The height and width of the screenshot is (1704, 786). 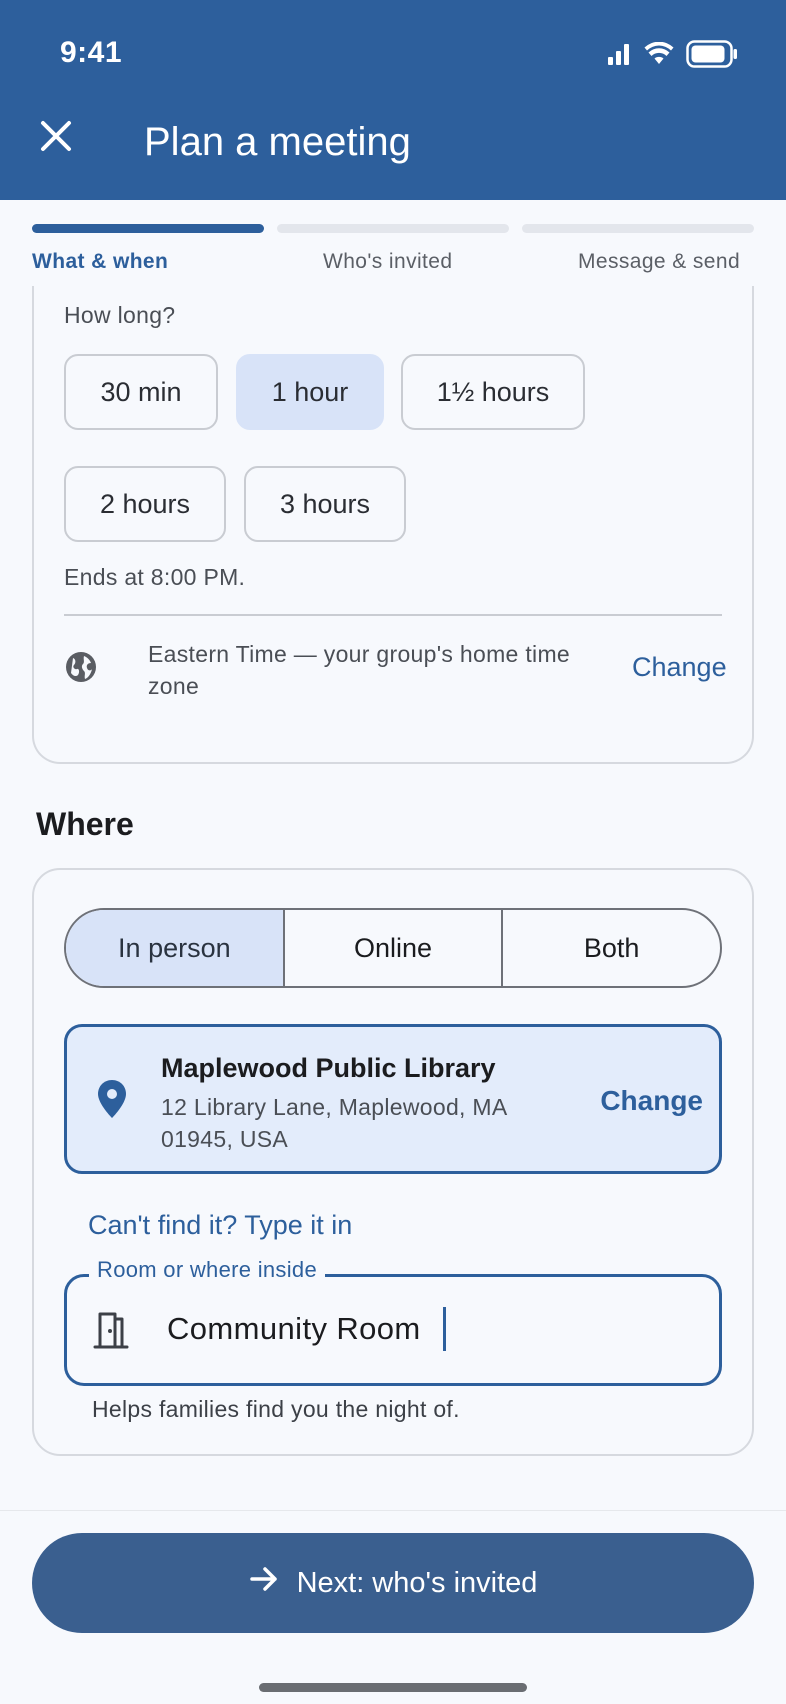 I want to click on duration-label: How long?, so click(x=120, y=315).